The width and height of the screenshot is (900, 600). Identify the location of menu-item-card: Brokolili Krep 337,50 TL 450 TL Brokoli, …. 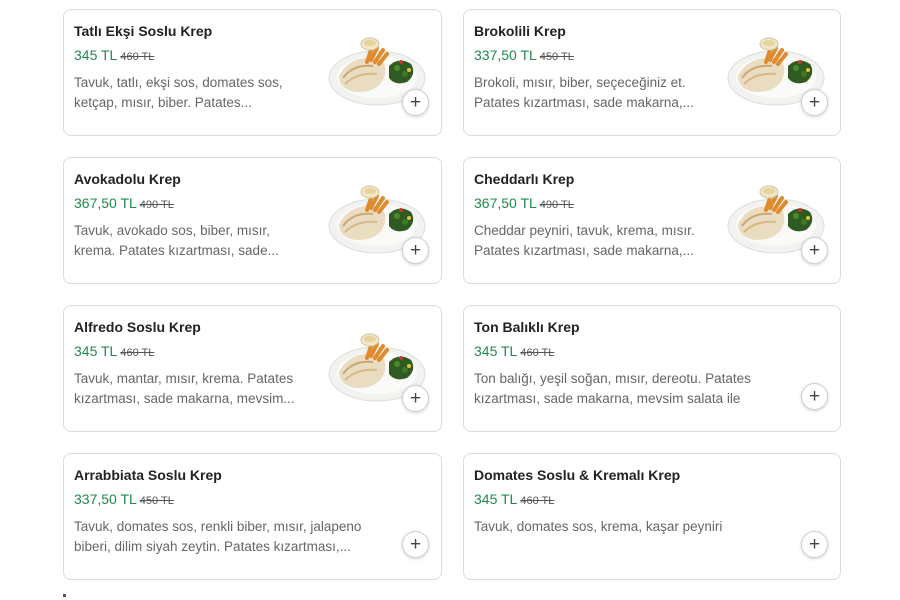
(652, 72).